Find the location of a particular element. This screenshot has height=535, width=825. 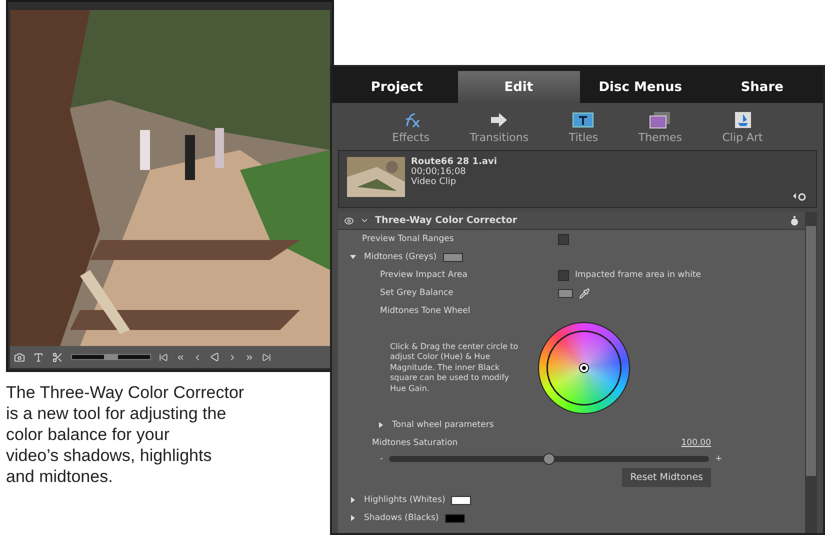

section-label: Tonal wheel parameters is located at coordinates (443, 425).